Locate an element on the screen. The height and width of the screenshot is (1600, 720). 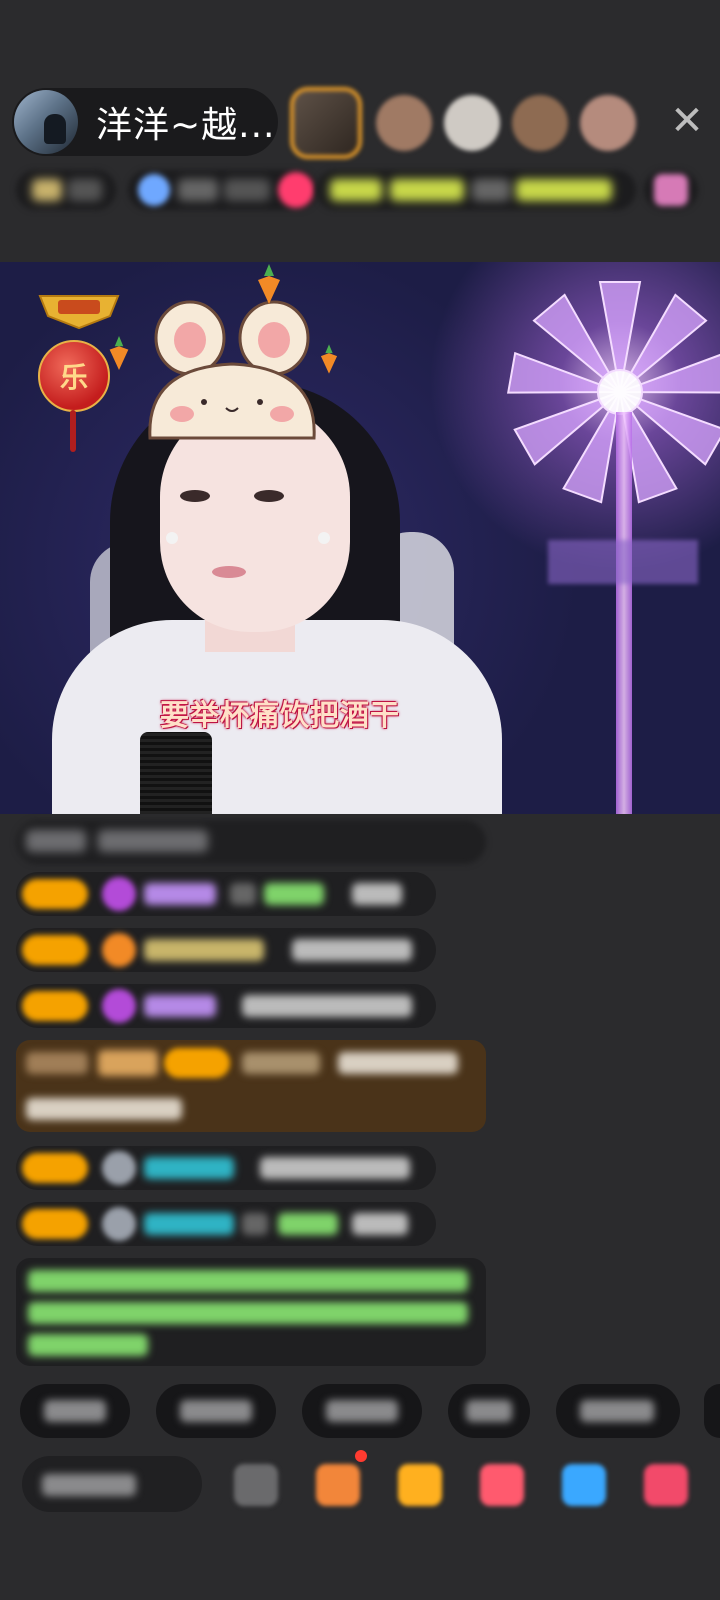
chat-message-highlight is located at coordinates (251, 1086).